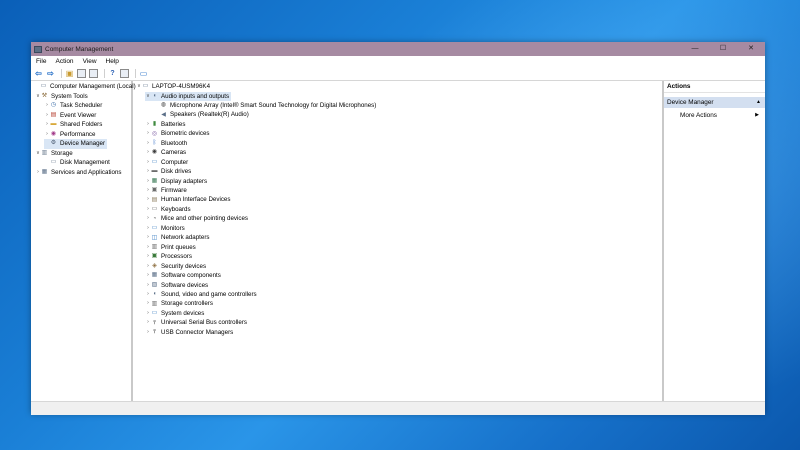  What do you see at coordinates (209, 294) in the screenshot?
I see `tree-item-label: Sound, video and game controllers` at bounding box center [209, 294].